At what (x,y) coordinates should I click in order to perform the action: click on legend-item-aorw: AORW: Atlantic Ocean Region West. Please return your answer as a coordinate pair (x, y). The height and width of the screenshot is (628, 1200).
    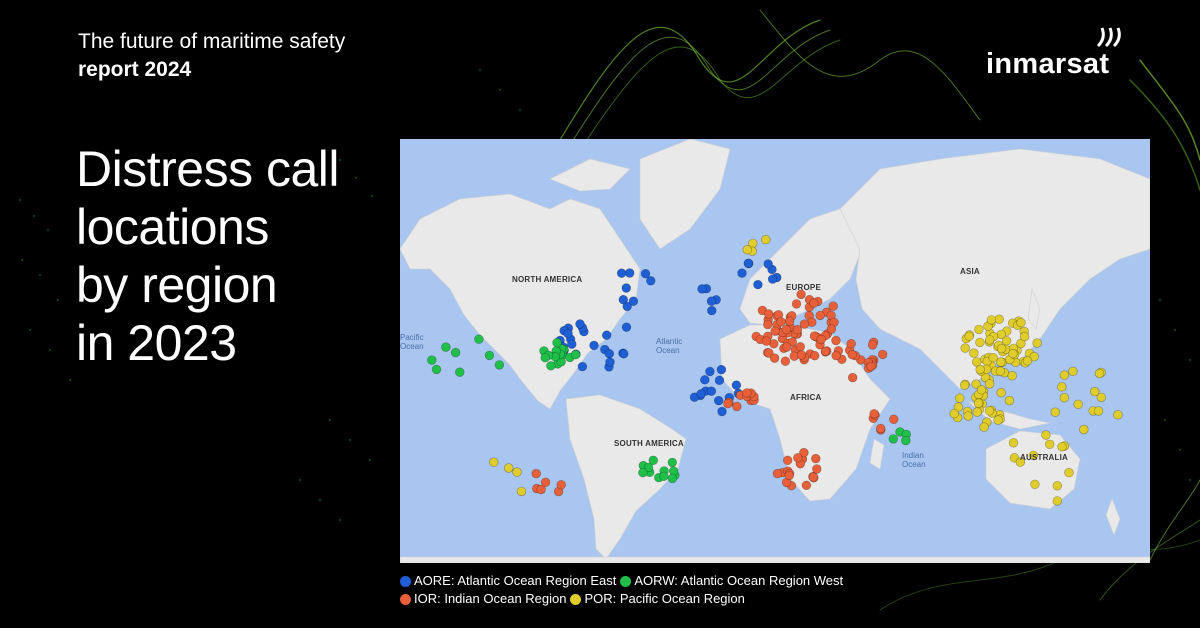
    Looking at the image, I should click on (731, 581).